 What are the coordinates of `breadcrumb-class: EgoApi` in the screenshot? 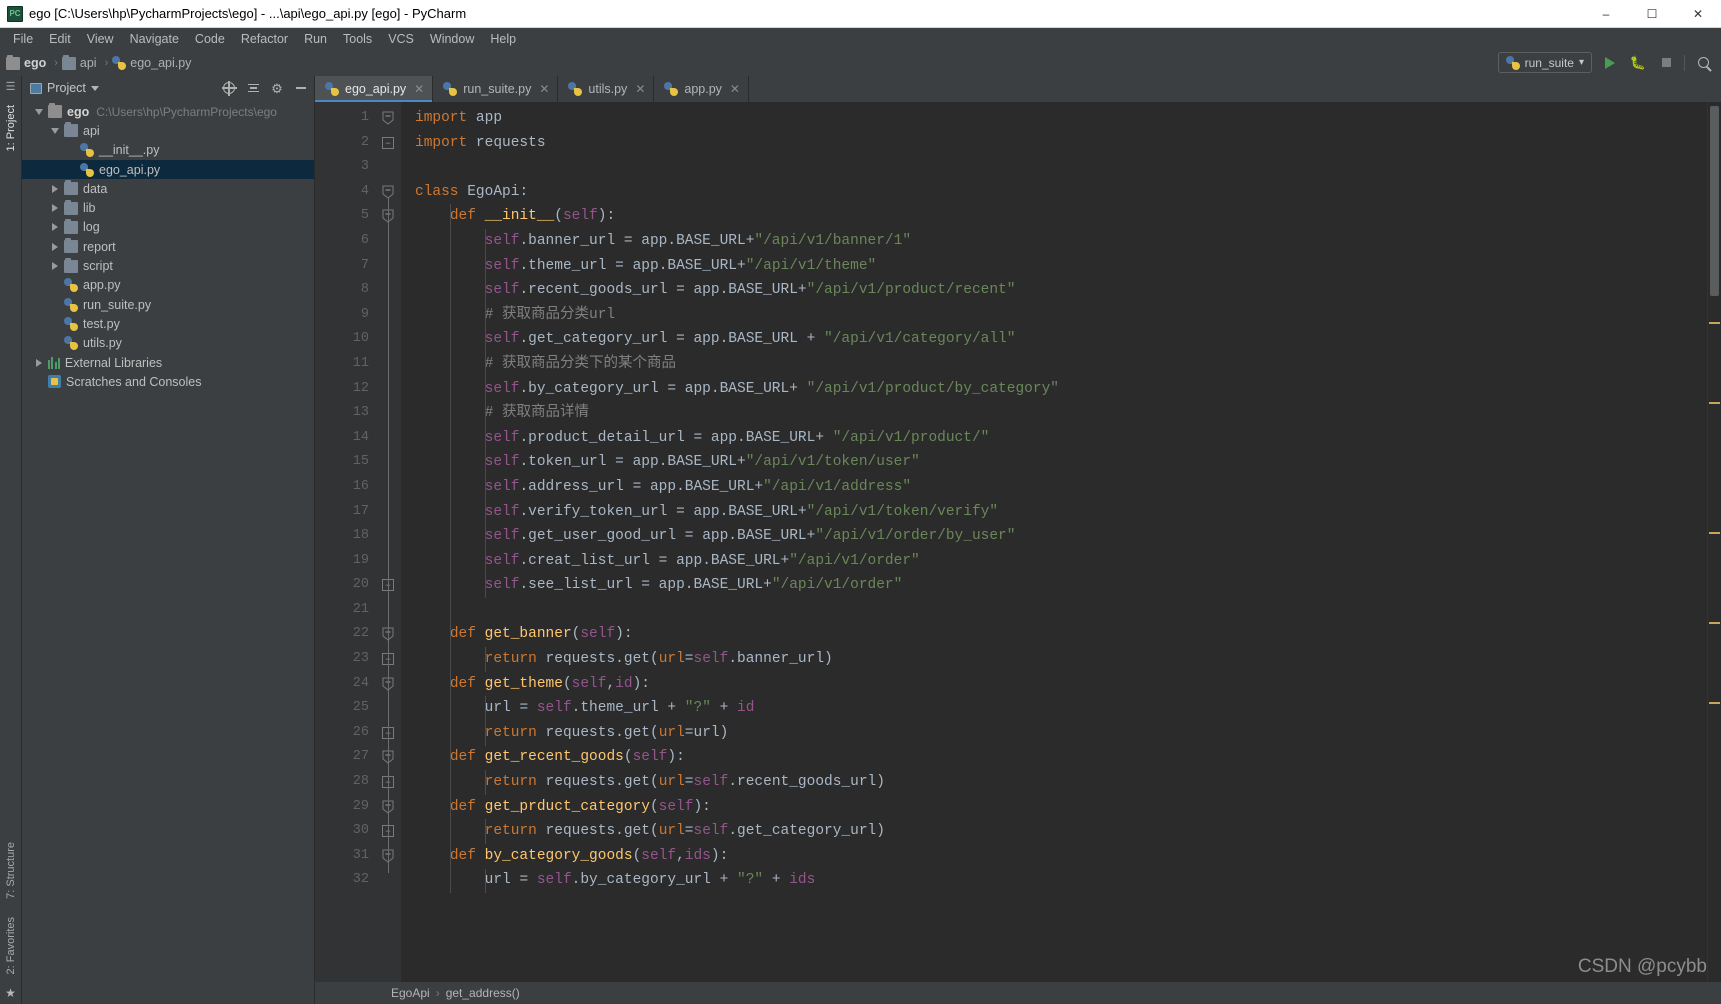 It's located at (410, 993).